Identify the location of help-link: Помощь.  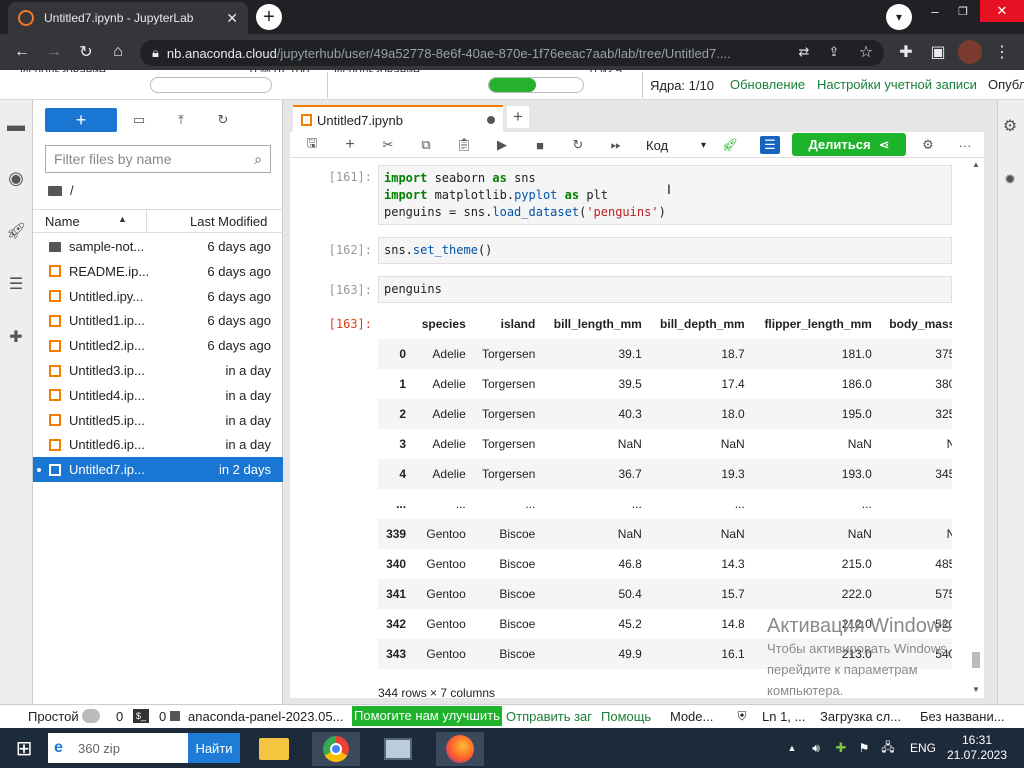
(626, 716).